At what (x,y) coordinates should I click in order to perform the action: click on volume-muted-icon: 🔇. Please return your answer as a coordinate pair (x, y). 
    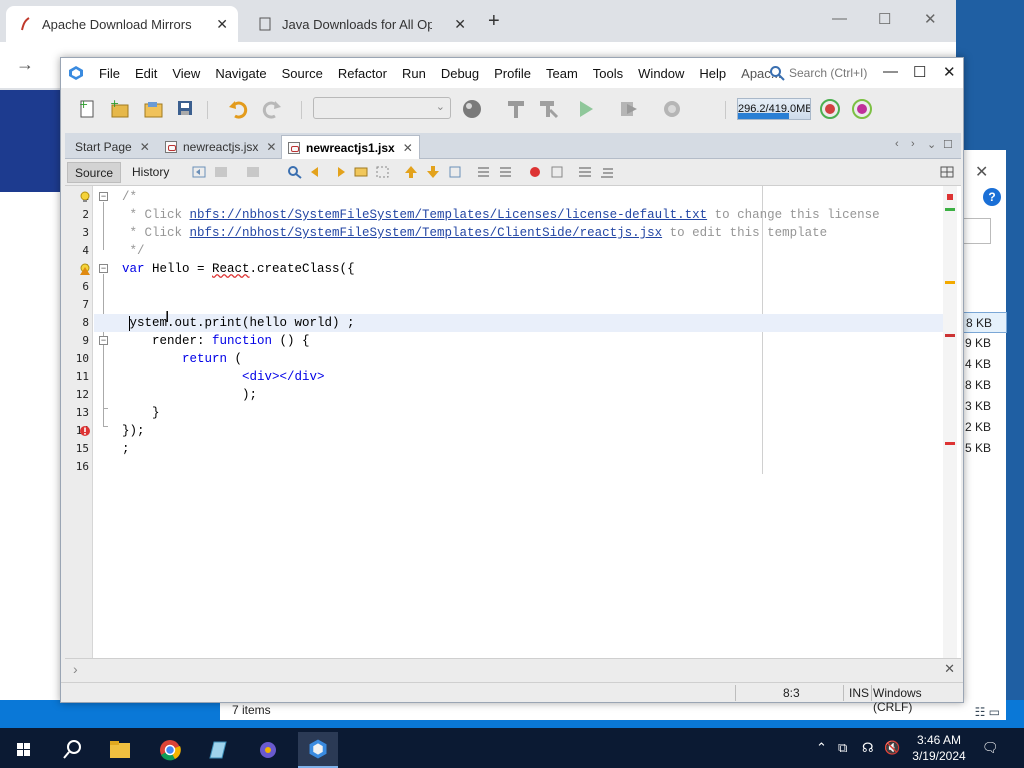
    Looking at the image, I should click on (892, 748).